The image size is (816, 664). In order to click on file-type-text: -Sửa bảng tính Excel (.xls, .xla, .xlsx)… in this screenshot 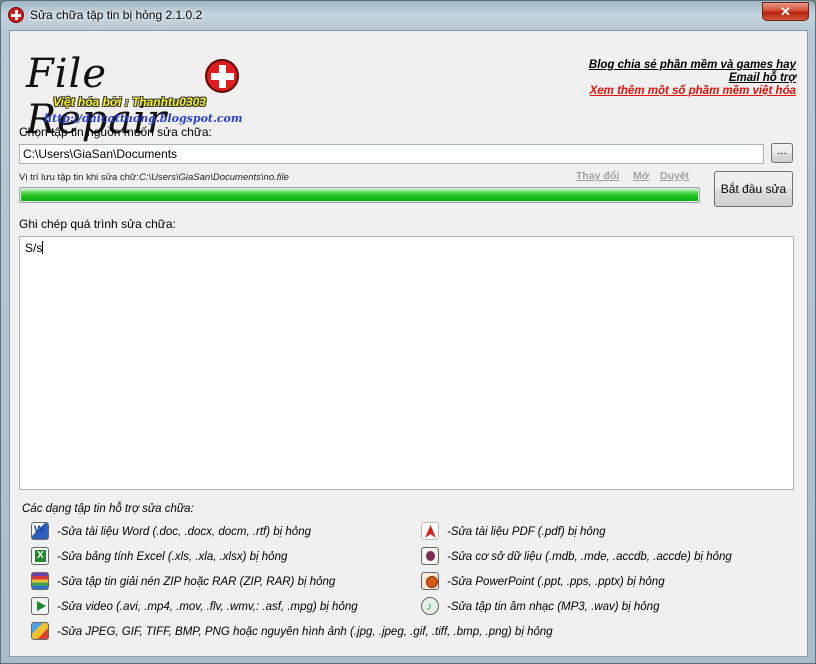, I will do `click(172, 557)`.